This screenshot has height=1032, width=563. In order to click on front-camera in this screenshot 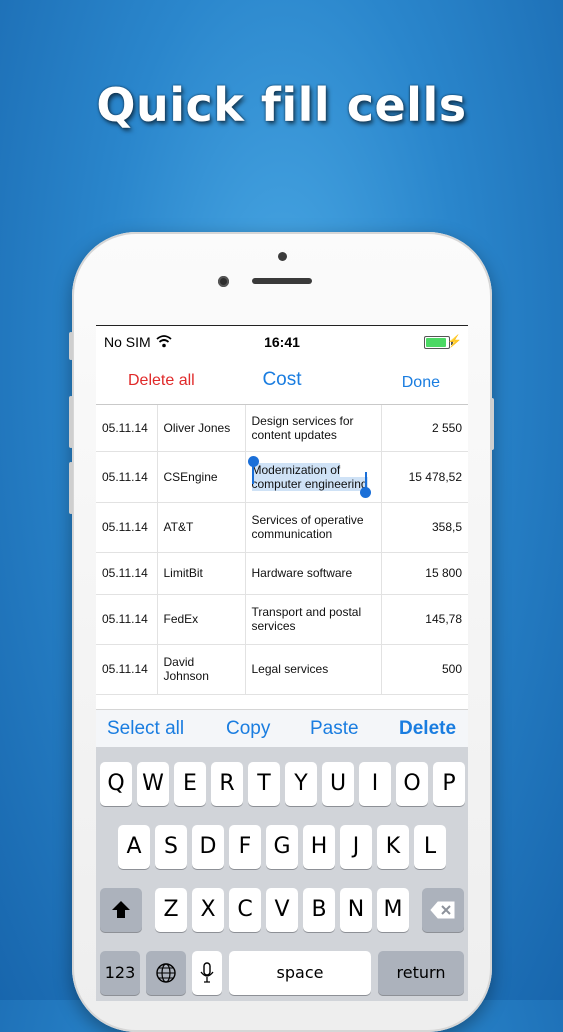, I will do `click(223, 281)`.